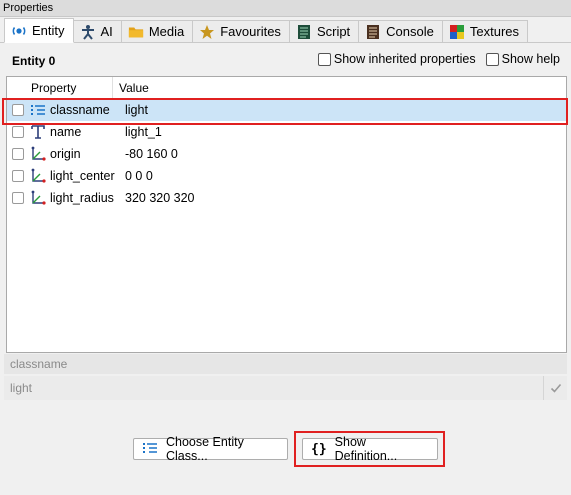 The image size is (571, 495). What do you see at coordinates (492, 59) in the screenshot?
I see `show-help-checkbox` at bounding box center [492, 59].